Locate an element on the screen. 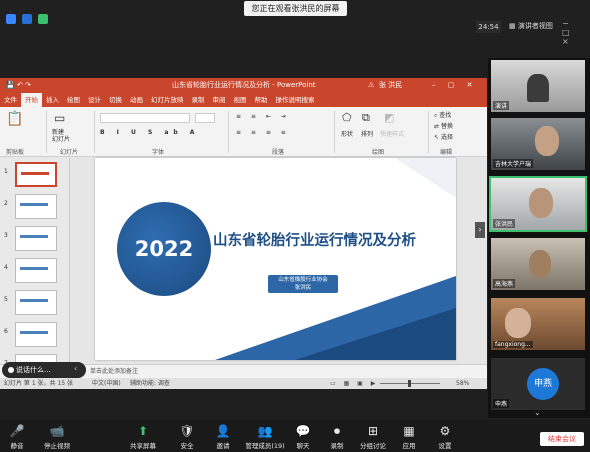  microphone-icon: 🎤 is located at coordinates (17, 431).